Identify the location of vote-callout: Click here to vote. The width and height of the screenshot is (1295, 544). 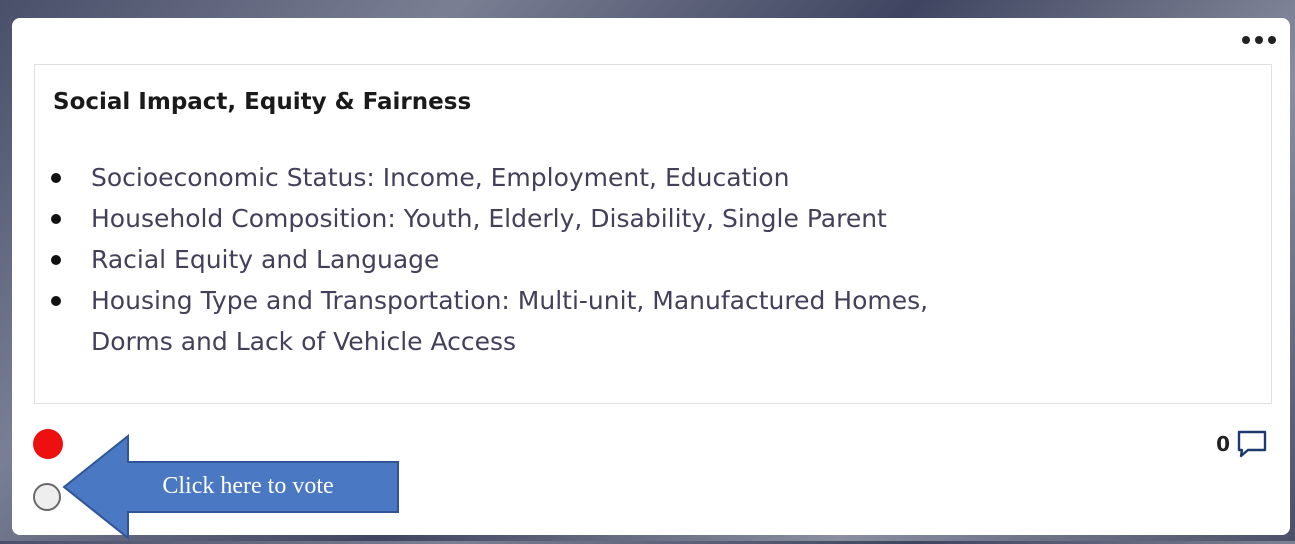
(230, 487).